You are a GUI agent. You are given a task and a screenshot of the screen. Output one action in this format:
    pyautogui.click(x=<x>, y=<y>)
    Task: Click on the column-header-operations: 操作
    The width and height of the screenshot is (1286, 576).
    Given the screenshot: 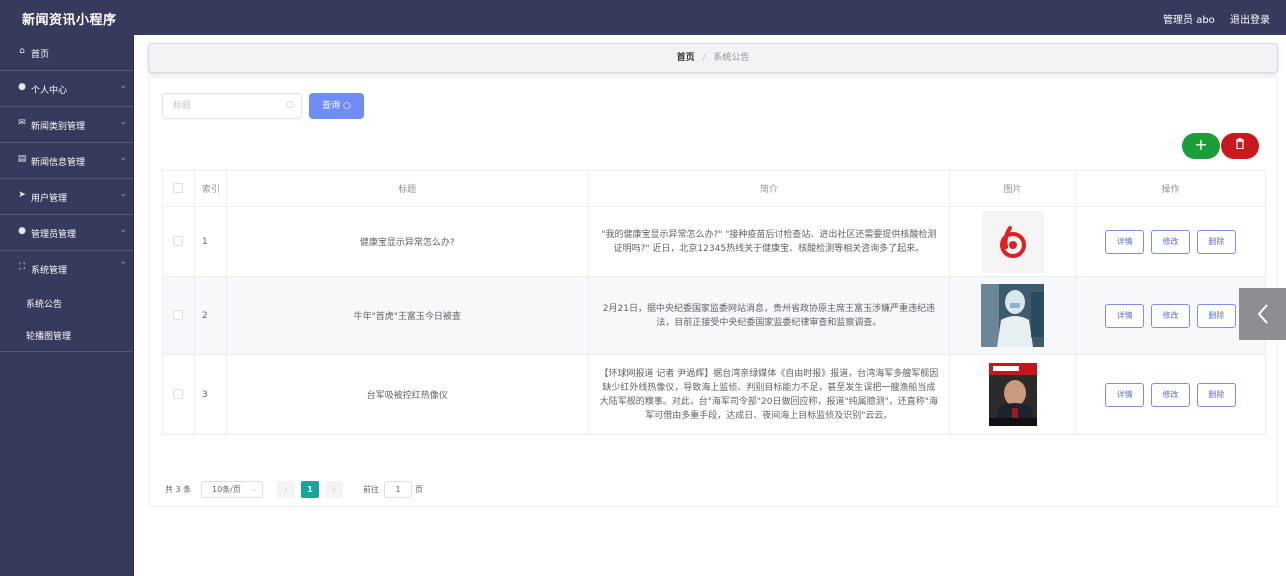 What is the action you would take?
    pyautogui.click(x=1170, y=188)
    